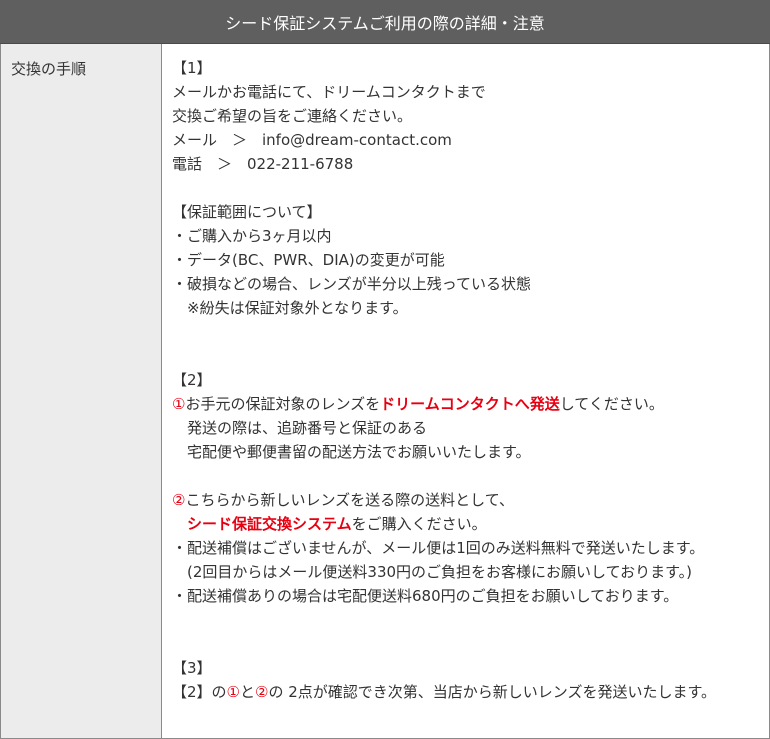  What do you see at coordinates (308, 260) in the screenshot?
I see `coverage-item-2: ・データ(BC、PWR、DIA)の変更が可能` at bounding box center [308, 260].